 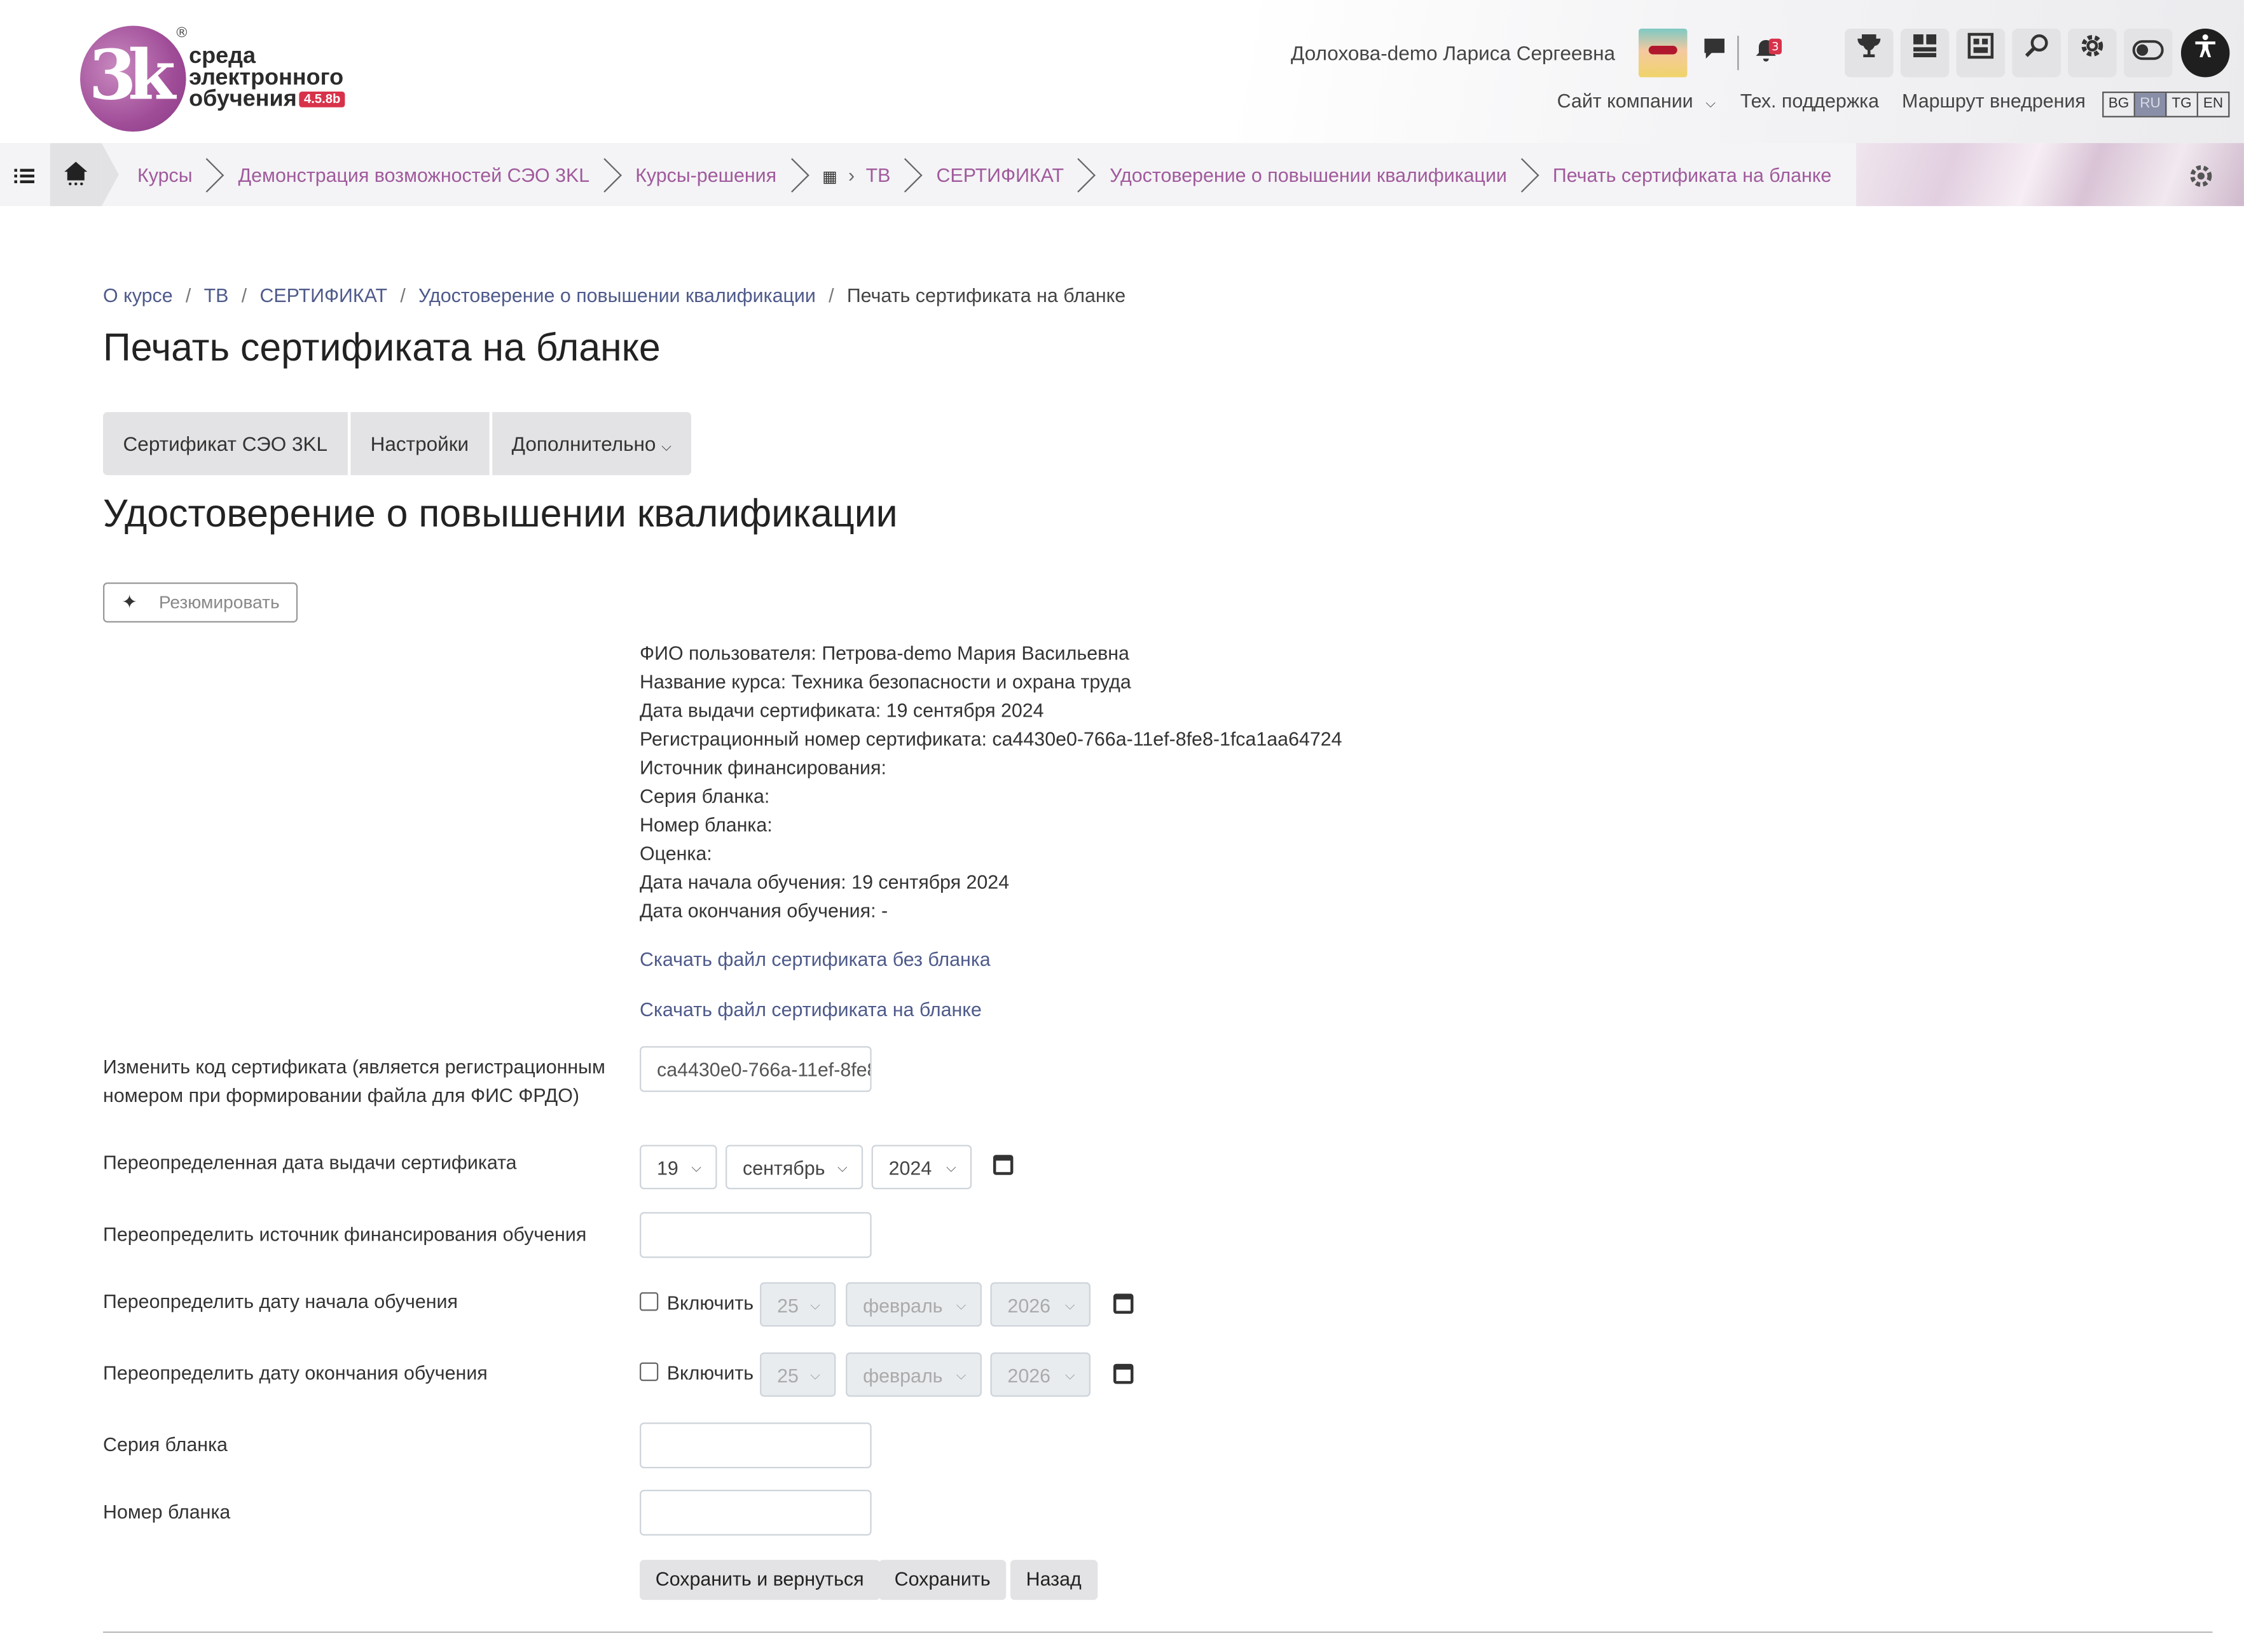 What do you see at coordinates (795, 1167) in the screenshot?
I see `issue-month-select: сентябрь ⌵` at bounding box center [795, 1167].